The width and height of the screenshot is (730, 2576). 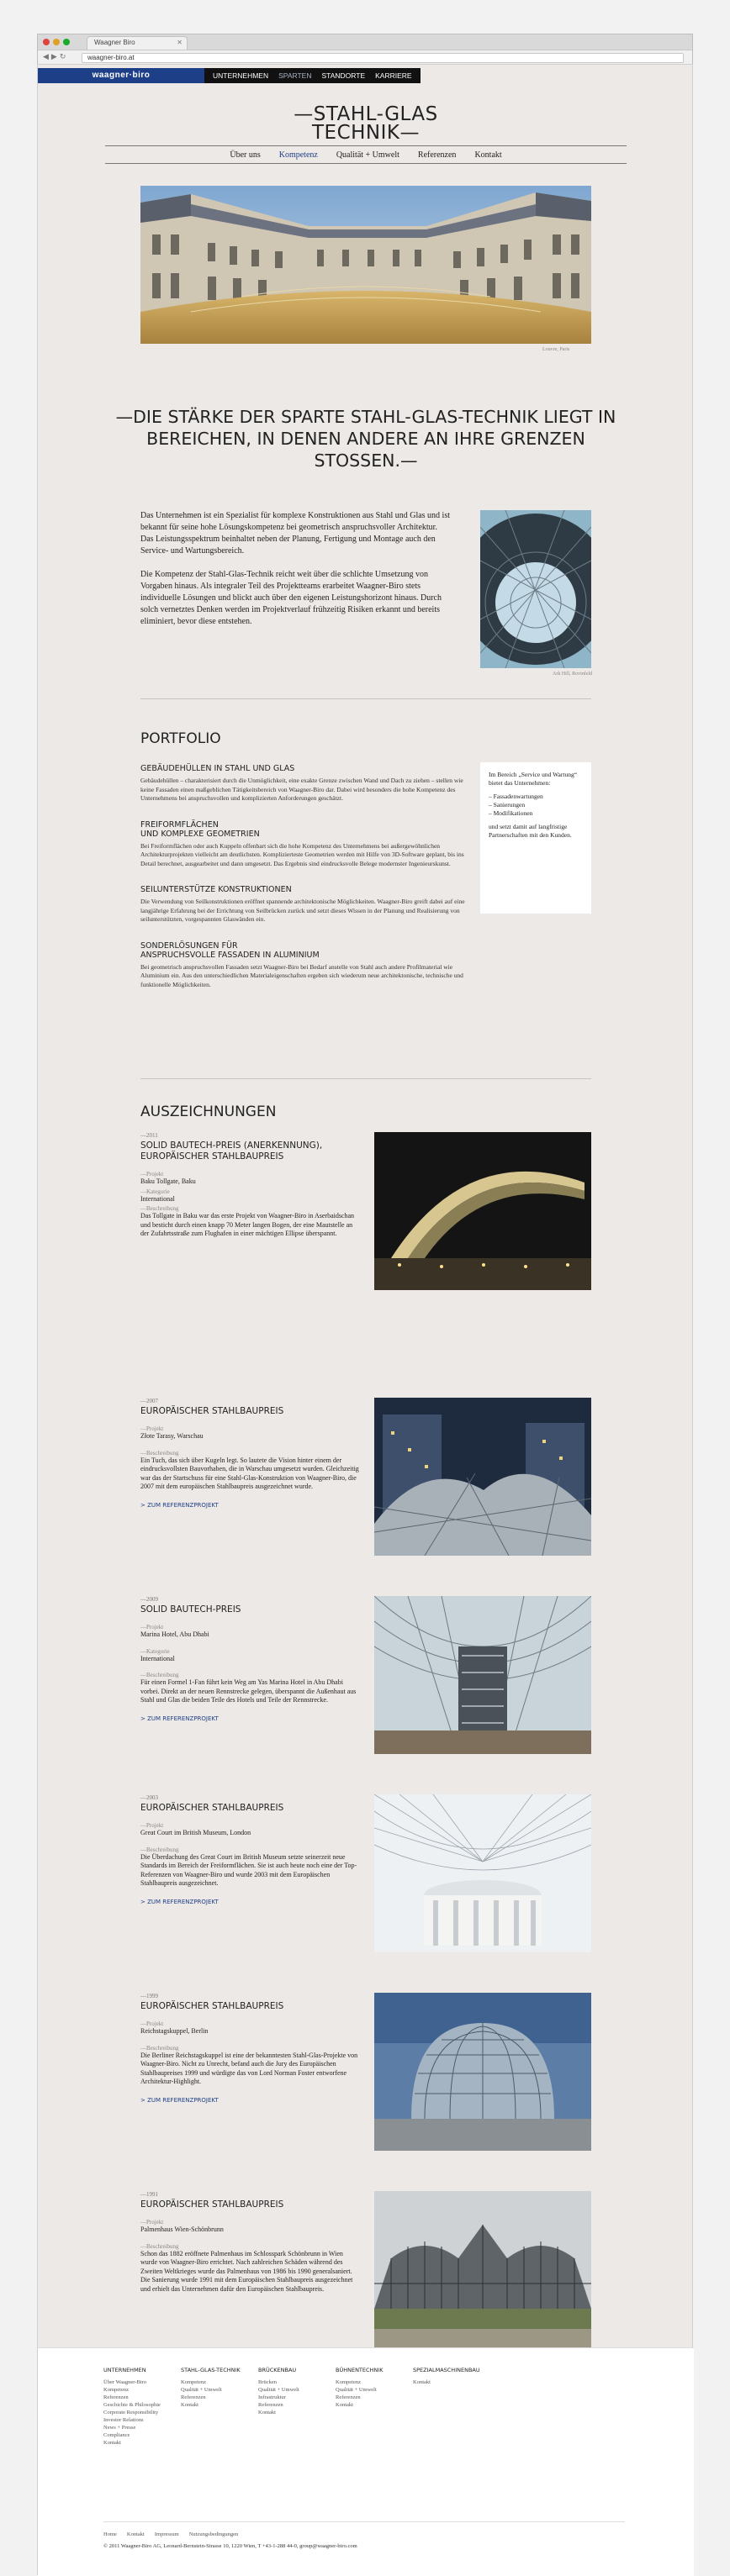 I want to click on footer-link: Investor Relations, so click(x=137, y=2420).